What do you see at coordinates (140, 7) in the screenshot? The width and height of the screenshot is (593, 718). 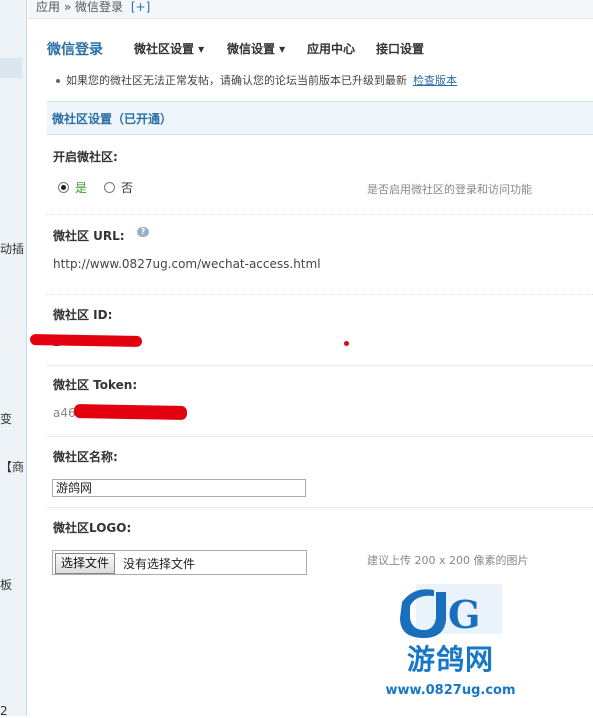 I see `add-shortcut-link: [+]` at bounding box center [140, 7].